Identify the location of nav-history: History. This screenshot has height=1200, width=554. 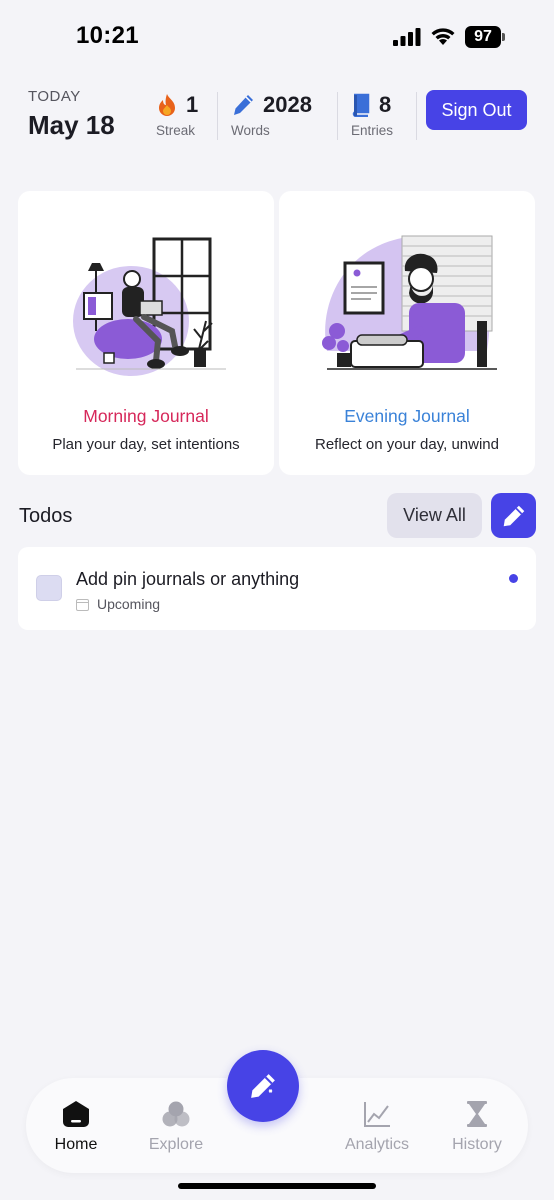
(477, 1127).